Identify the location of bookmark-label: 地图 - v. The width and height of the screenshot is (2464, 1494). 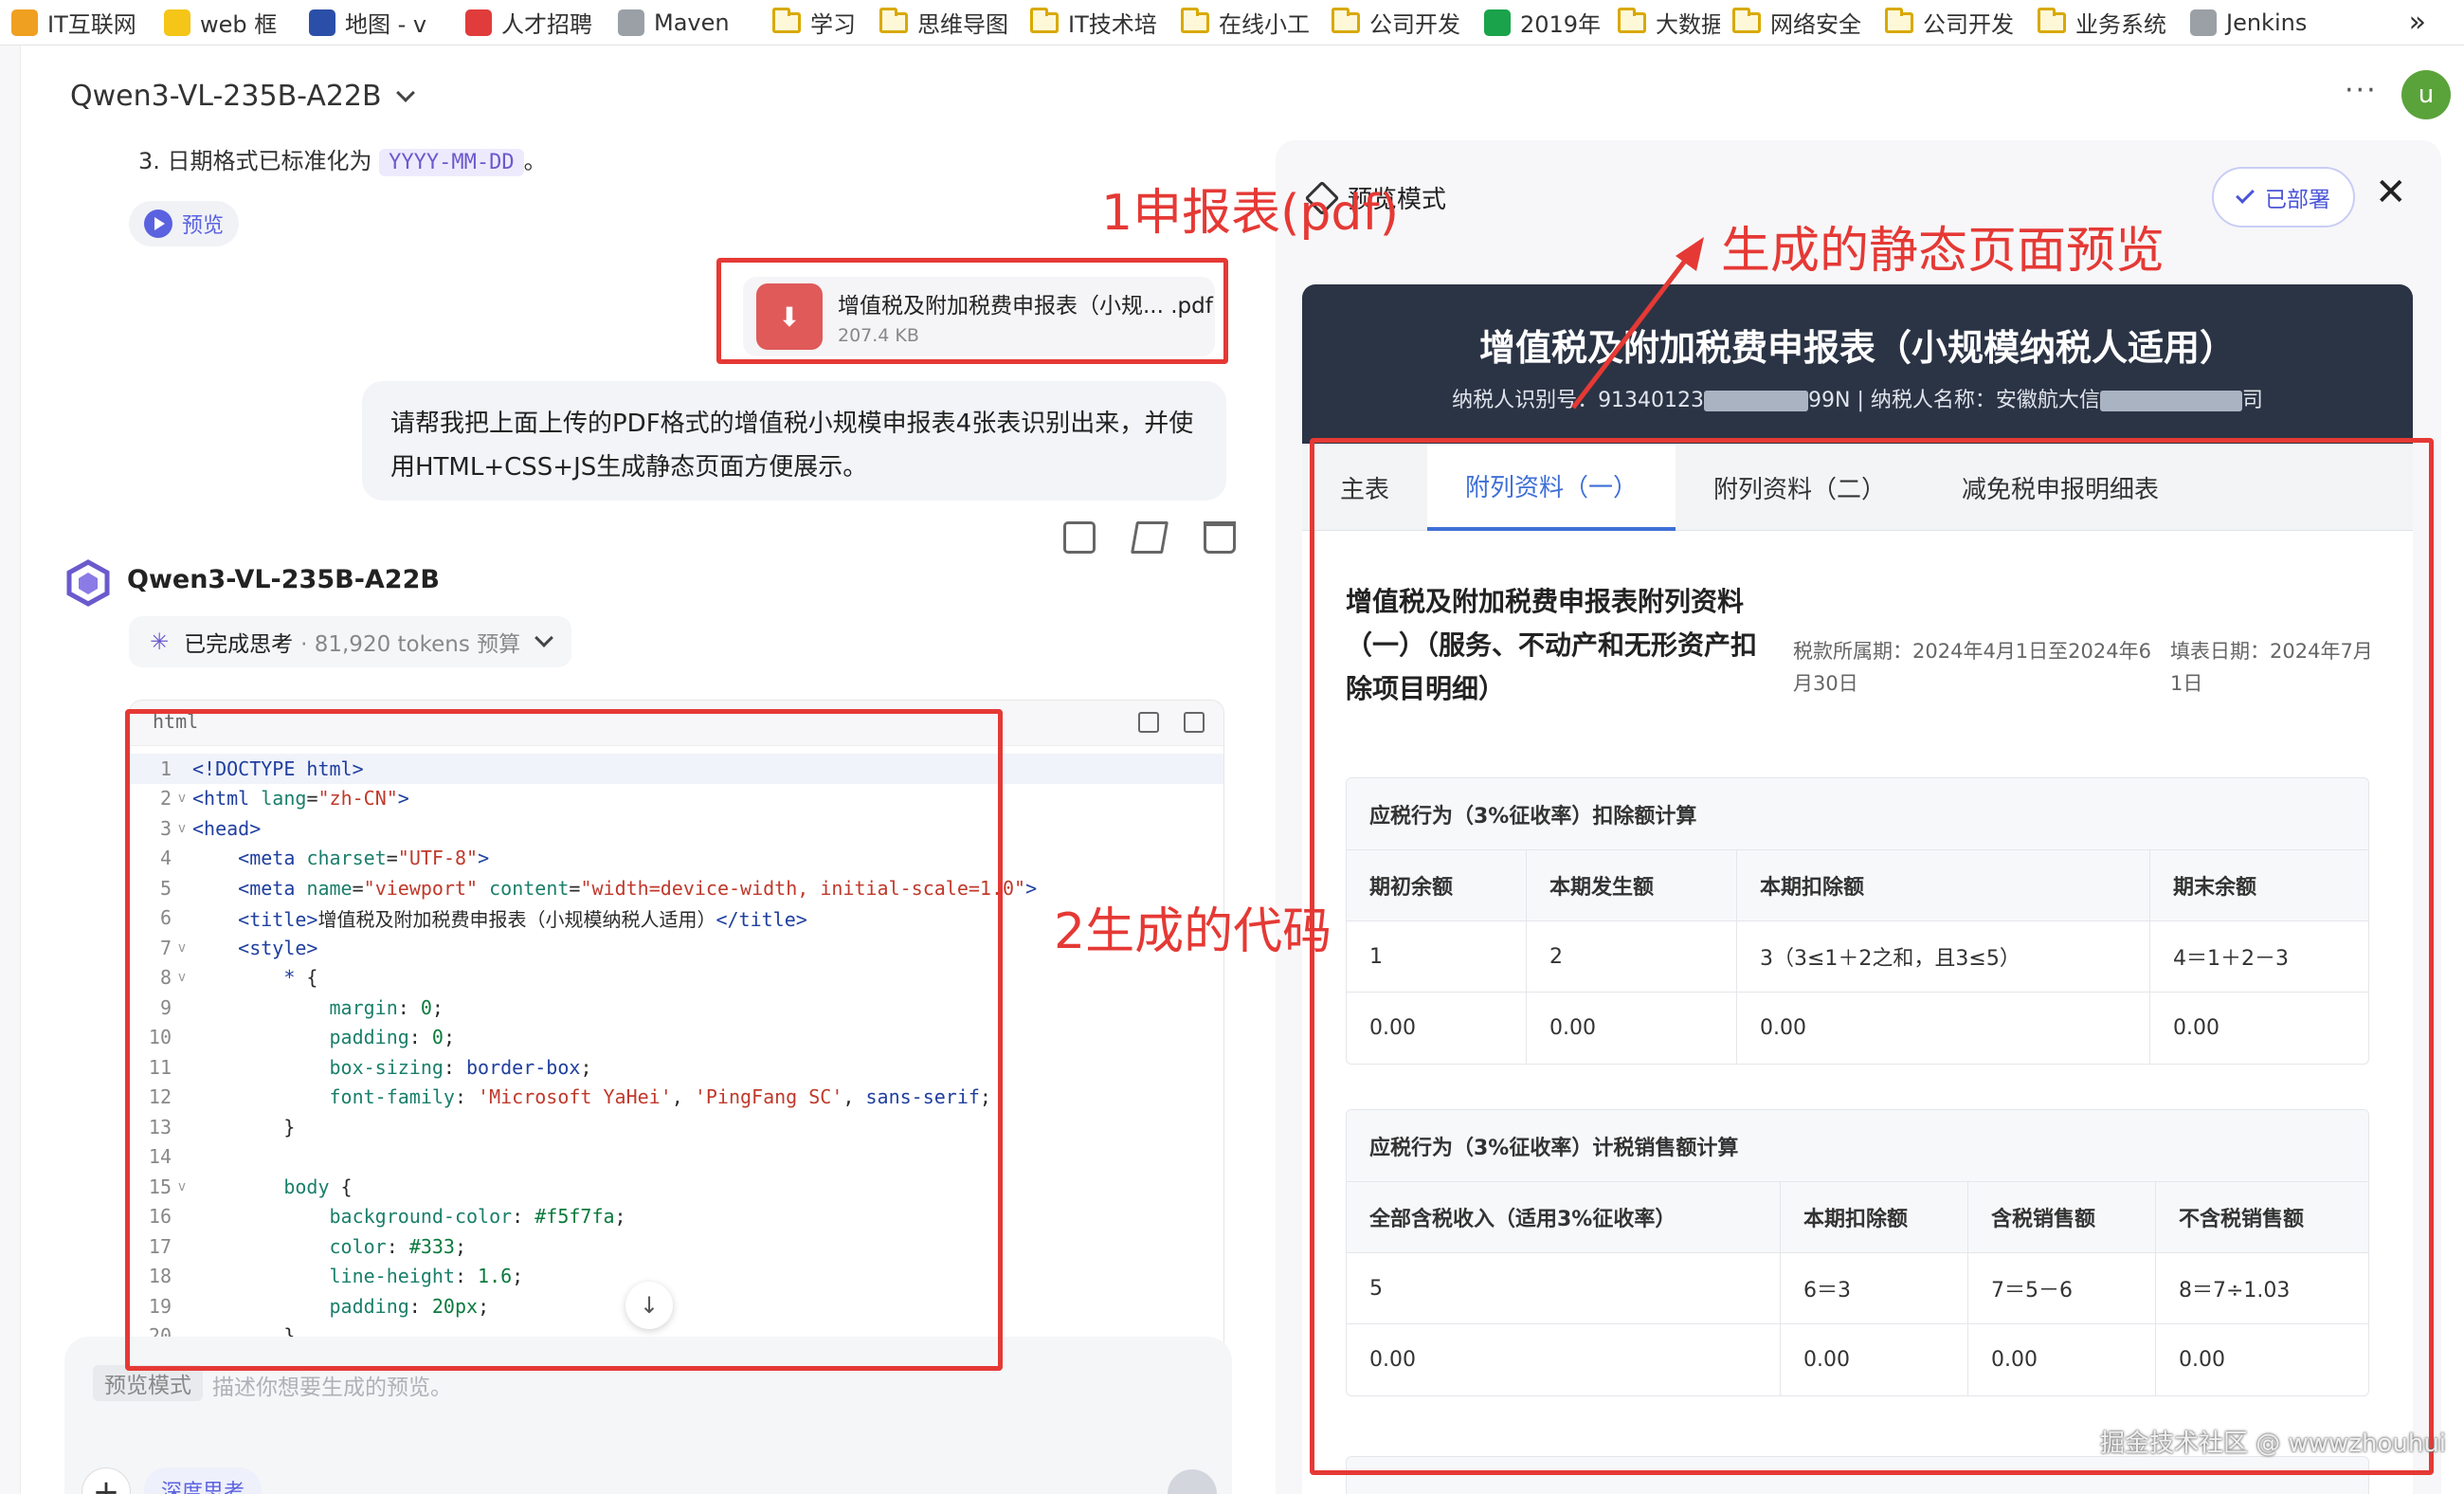
(386, 25).